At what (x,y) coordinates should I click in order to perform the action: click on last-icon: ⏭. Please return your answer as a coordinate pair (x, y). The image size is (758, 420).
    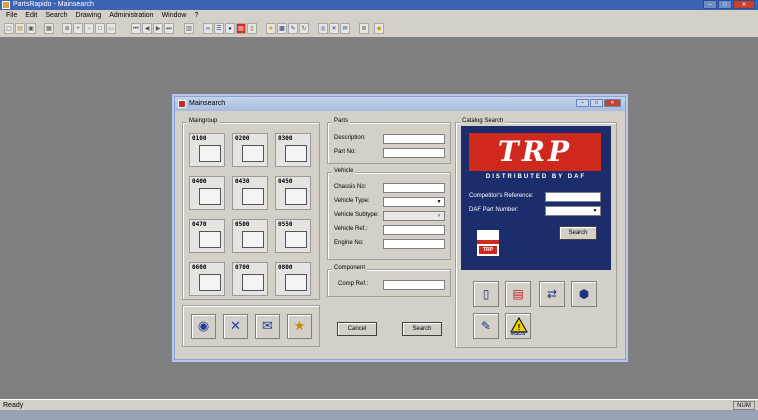
    Looking at the image, I should click on (169, 28).